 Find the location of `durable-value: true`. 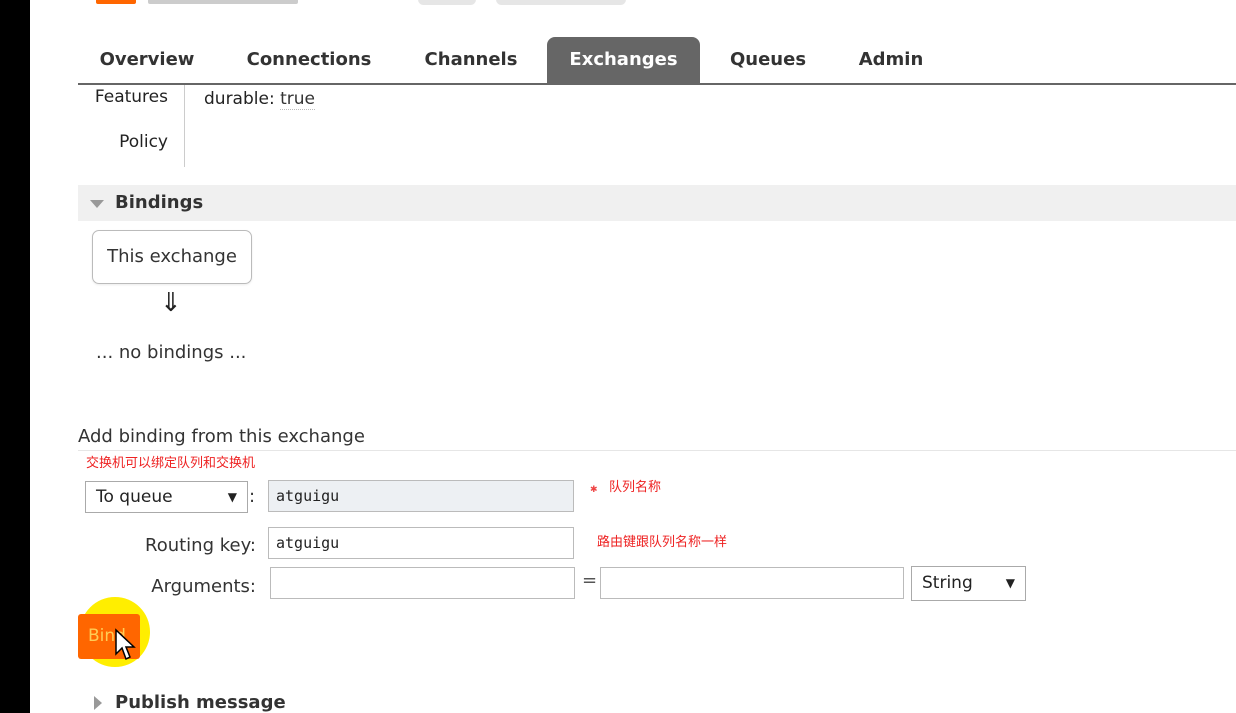

durable-value: true is located at coordinates (297, 99).